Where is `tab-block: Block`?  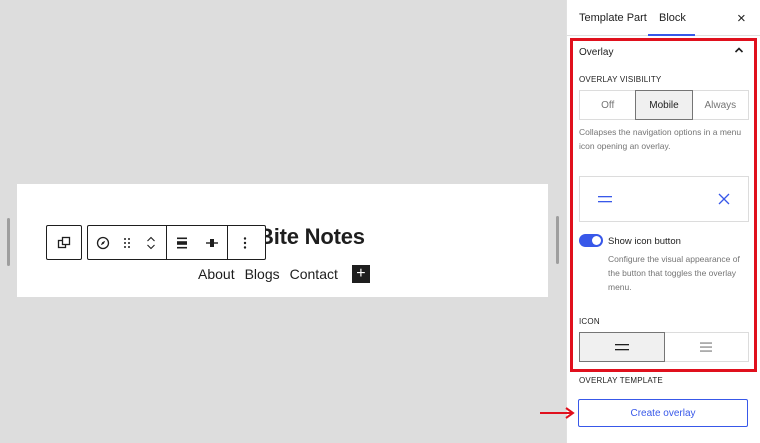 tab-block: Block is located at coordinates (672, 18).